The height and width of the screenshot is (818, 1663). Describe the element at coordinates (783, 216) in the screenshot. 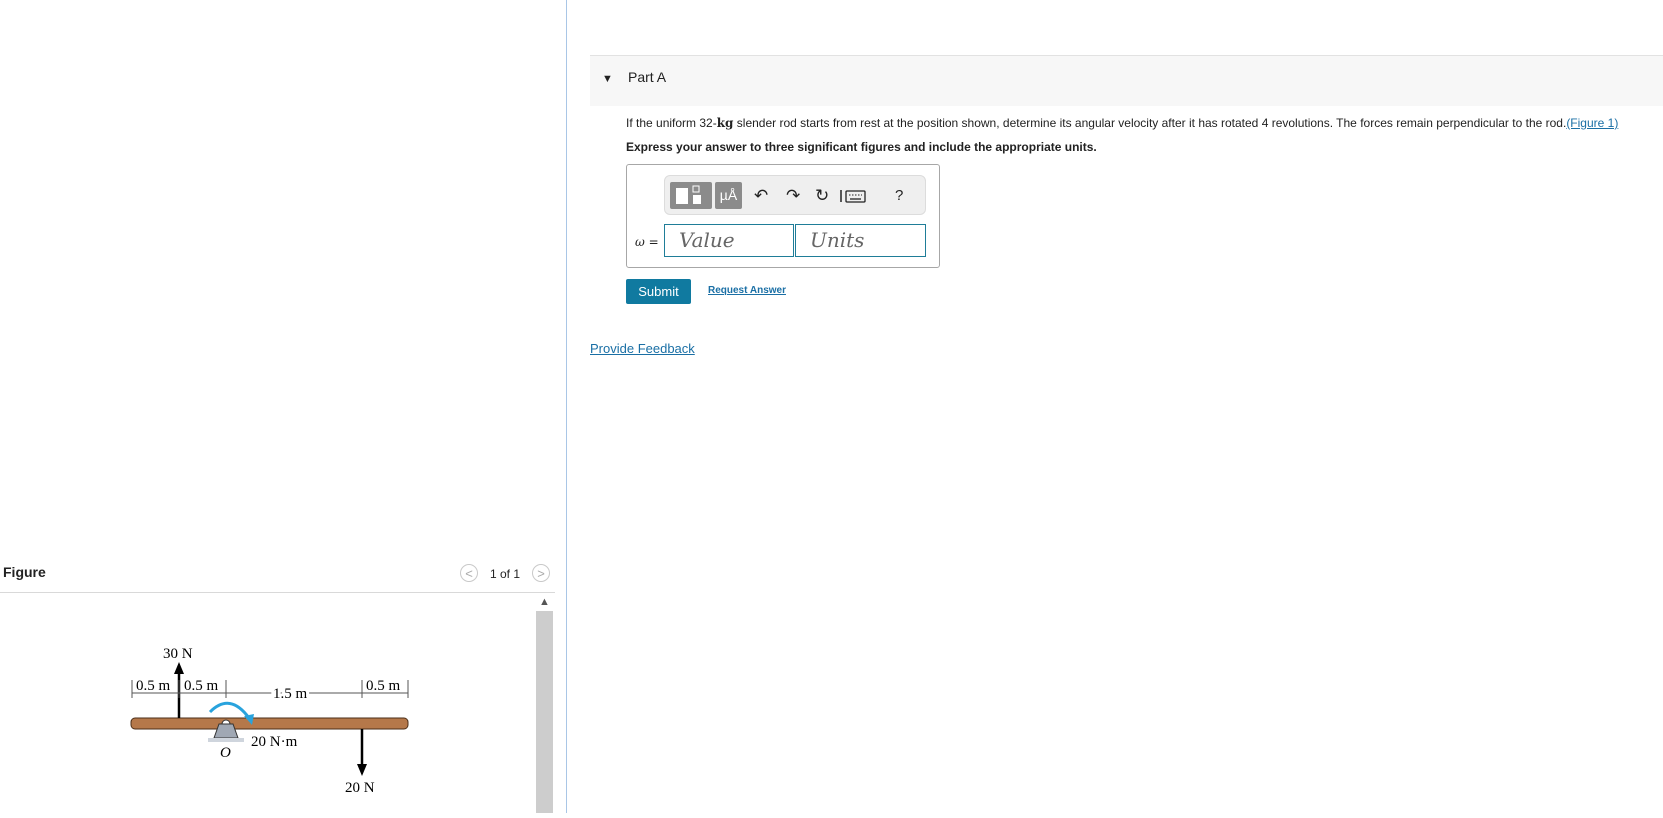

I see `answer-box: µÅ ↶ ↷ ↻ ? ω = Value Units` at that location.